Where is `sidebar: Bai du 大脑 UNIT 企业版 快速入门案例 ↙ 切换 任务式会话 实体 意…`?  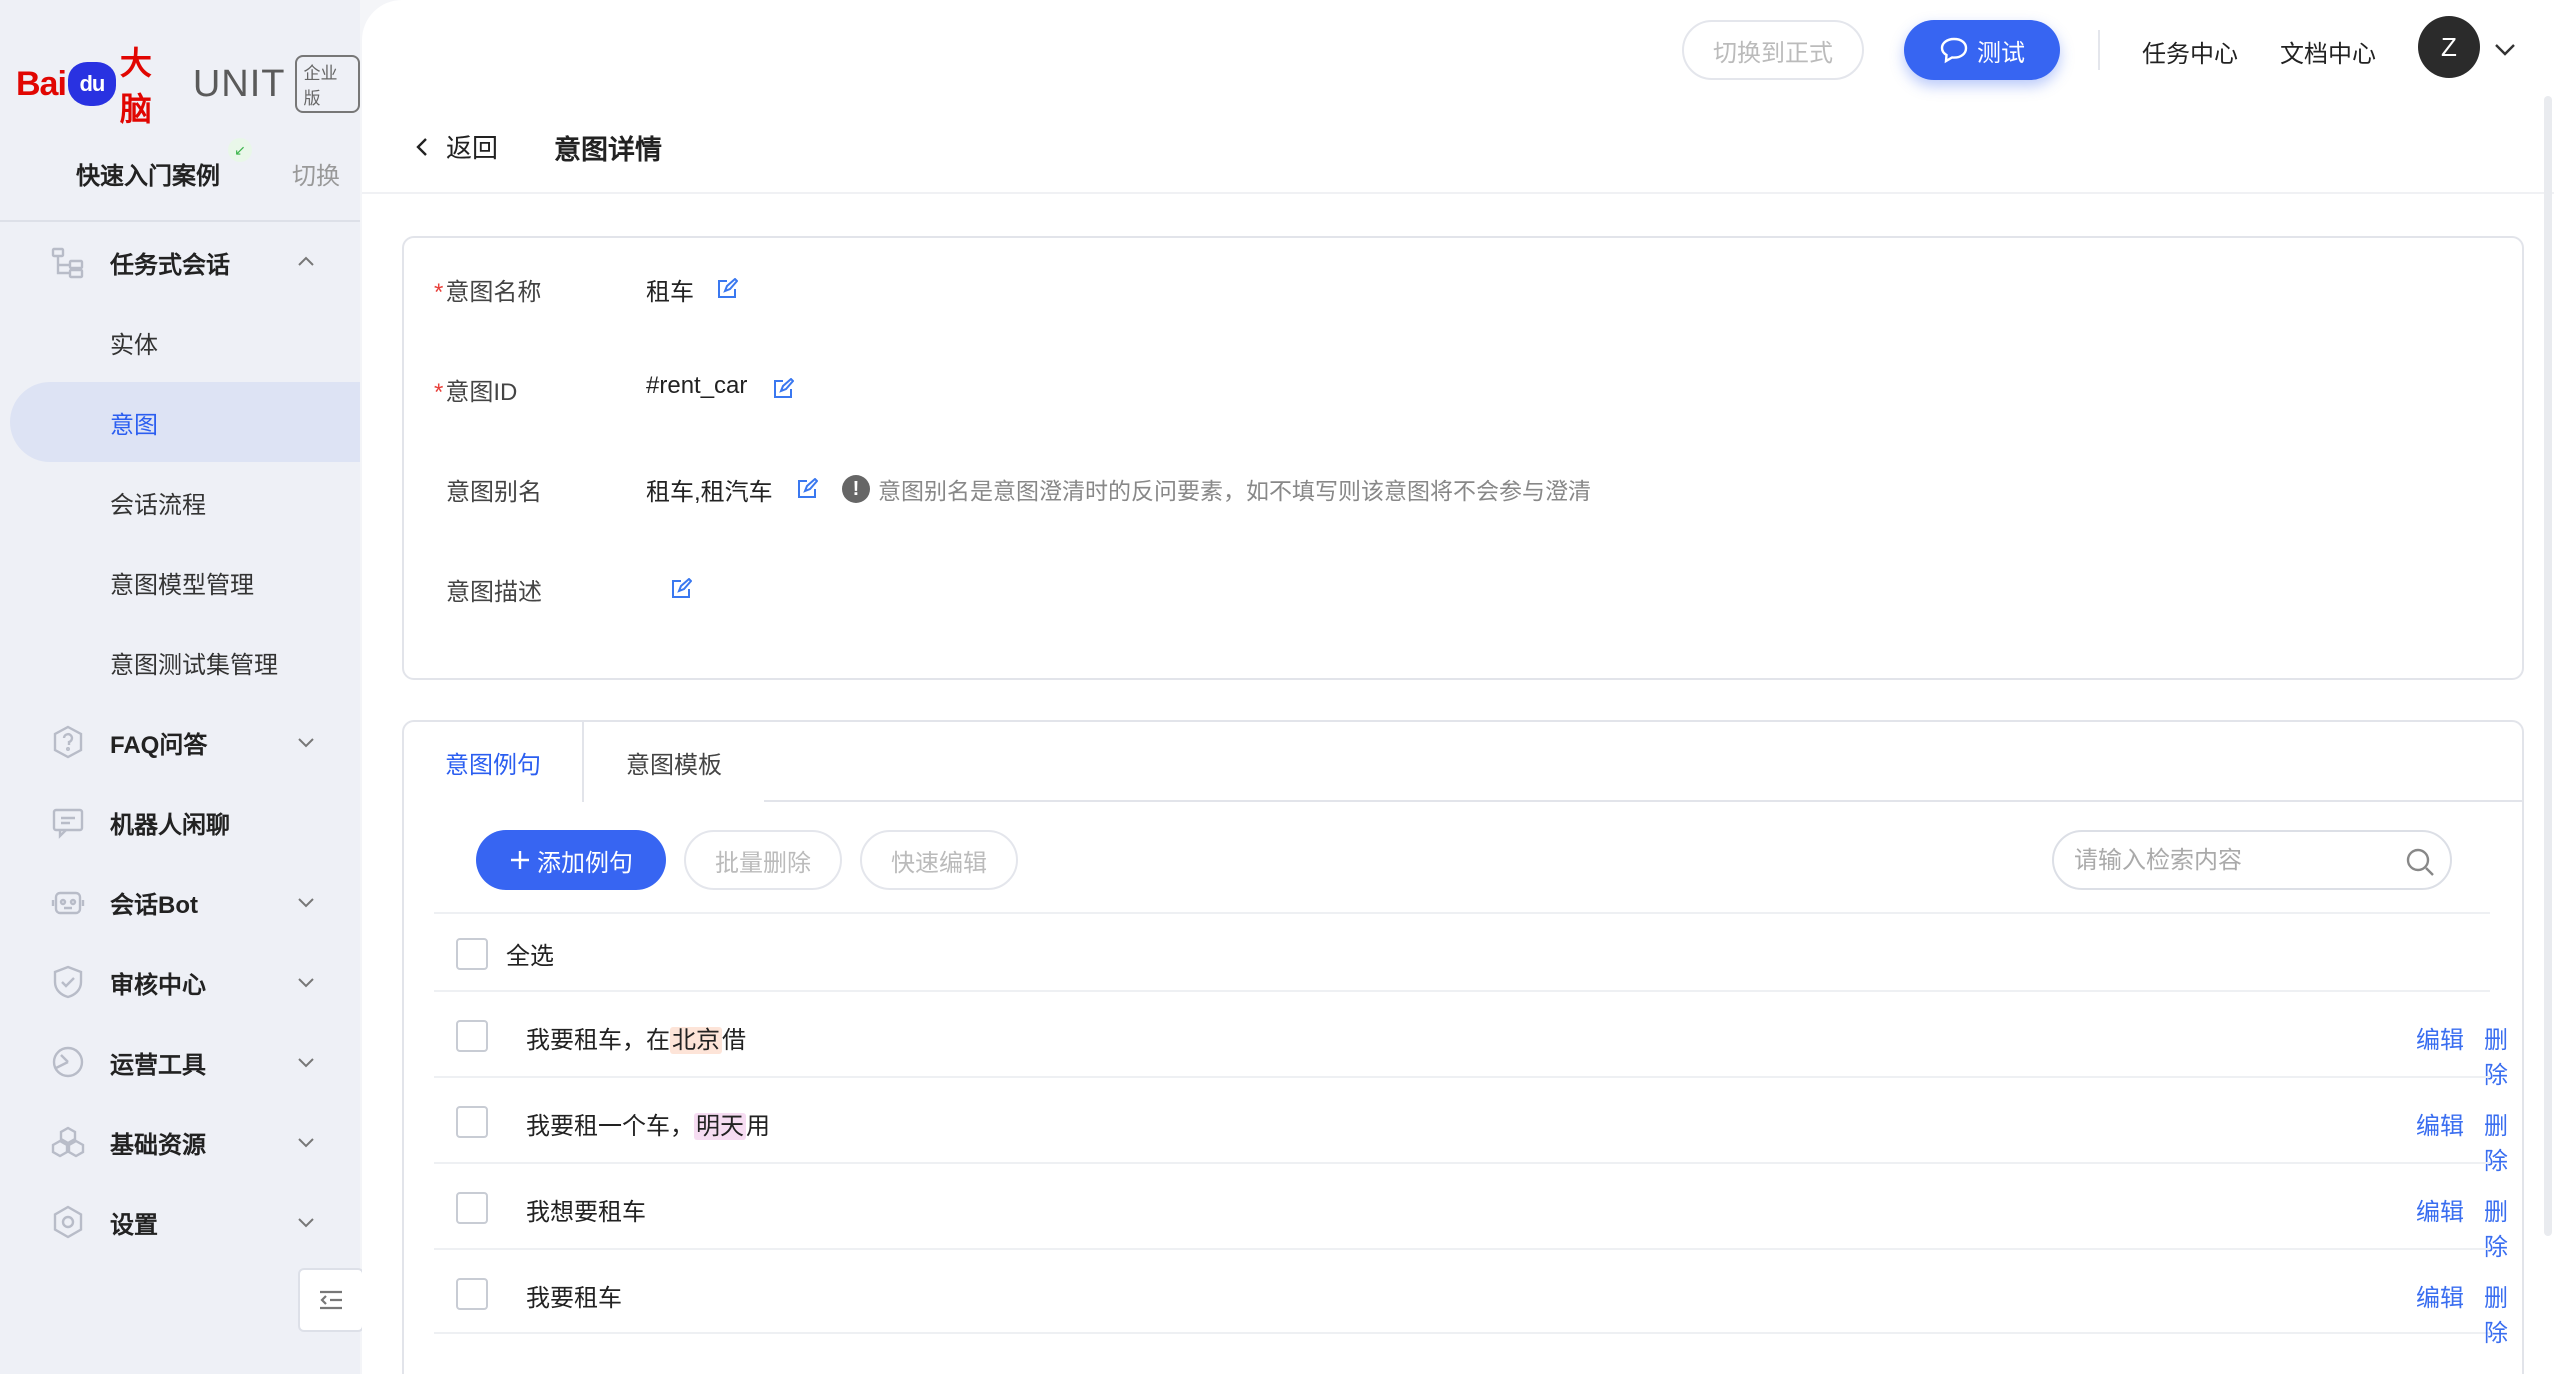
sidebar: Bai du 大脑 UNIT 企业版 快速入门案例 ↙ 切换 任务式会话 实体 意… is located at coordinates (182, 687).